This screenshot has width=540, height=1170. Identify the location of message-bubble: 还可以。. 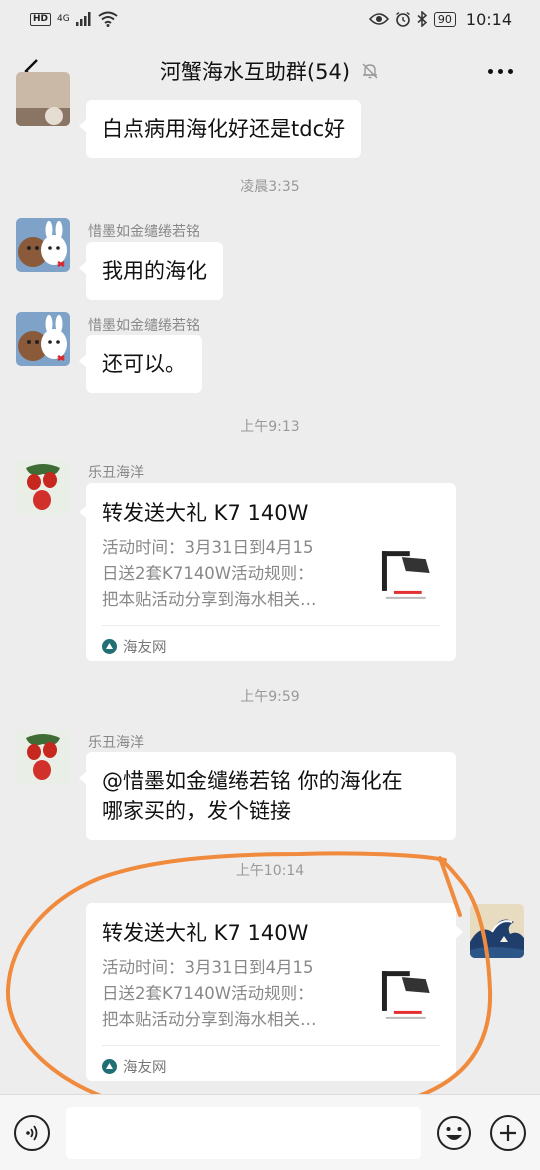
(140, 364).